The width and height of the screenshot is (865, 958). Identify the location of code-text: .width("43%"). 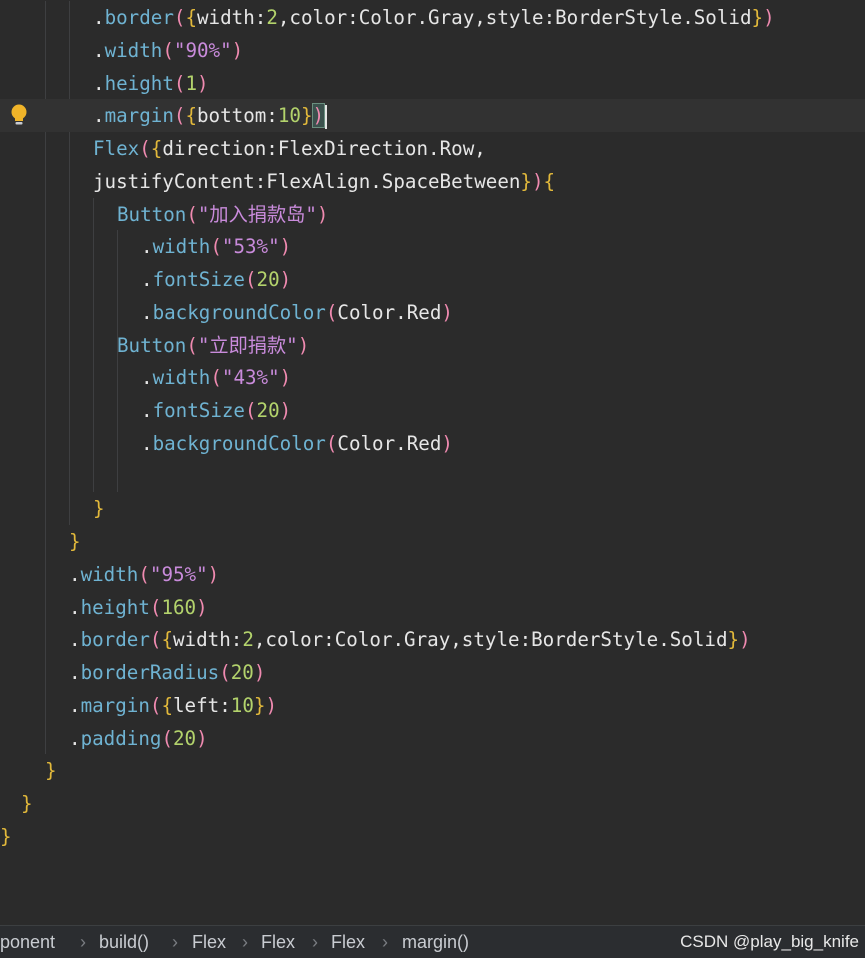
(216, 377).